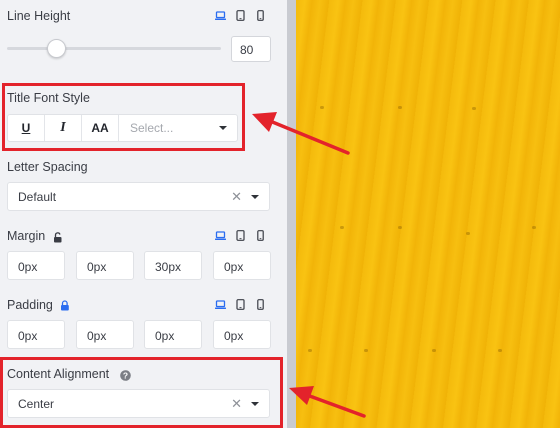 The image size is (560, 428). I want to click on line-height-slider-track, so click(114, 48).